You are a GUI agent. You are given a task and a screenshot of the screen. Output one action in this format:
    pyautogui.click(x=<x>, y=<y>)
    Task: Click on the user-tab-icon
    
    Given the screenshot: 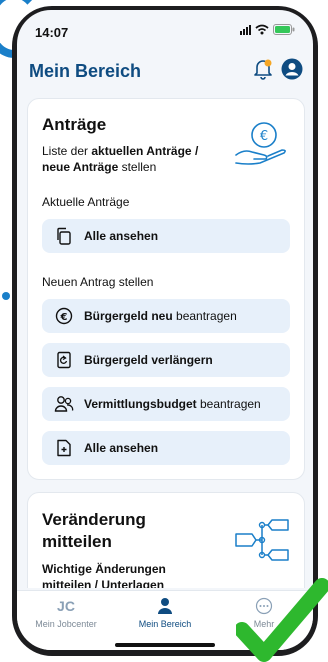 What is the action you would take?
    pyautogui.click(x=165, y=606)
    